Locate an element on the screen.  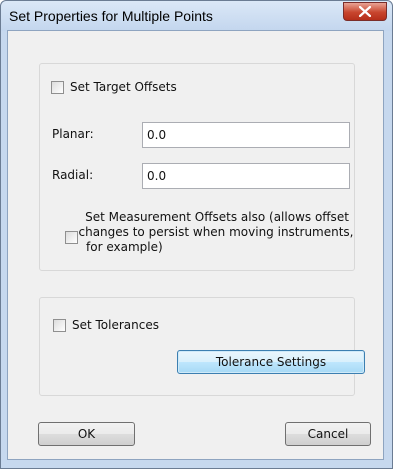
title-bar: Set Properties for Multiple Points is located at coordinates (196, 16).